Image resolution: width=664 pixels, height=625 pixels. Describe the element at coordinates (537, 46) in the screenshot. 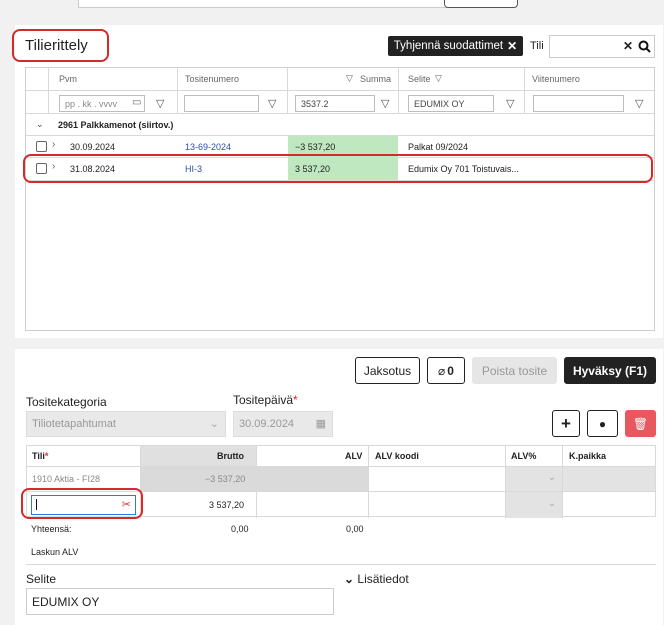

I see `tili-label: Tili` at that location.